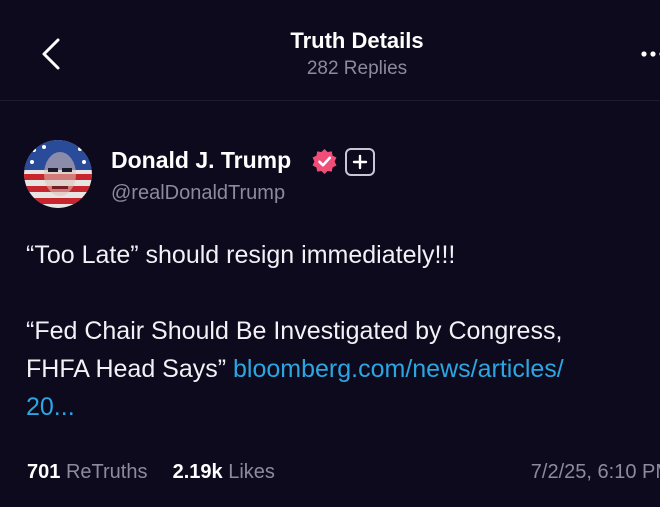 The width and height of the screenshot is (660, 507). Describe the element at coordinates (241, 255) in the screenshot. I see `post-line-1: “Too Late” should resign immediately!!!` at that location.